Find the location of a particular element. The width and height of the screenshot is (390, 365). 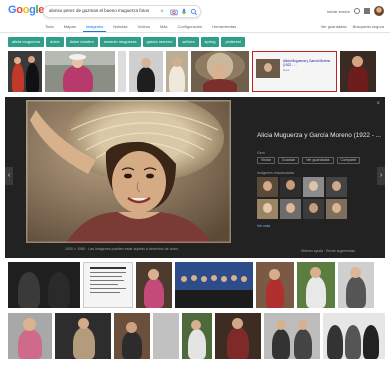

related-search-chip: pinterest is located at coordinates (233, 42).